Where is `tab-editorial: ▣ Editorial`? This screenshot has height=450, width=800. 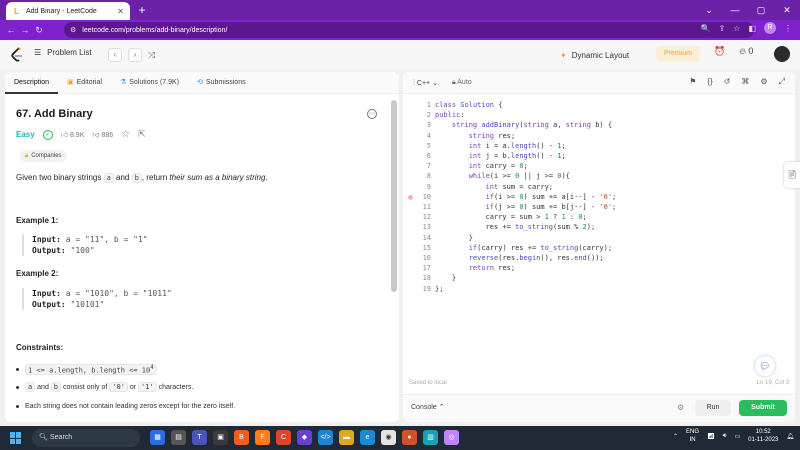 tab-editorial: ▣ Editorial is located at coordinates (84, 83).